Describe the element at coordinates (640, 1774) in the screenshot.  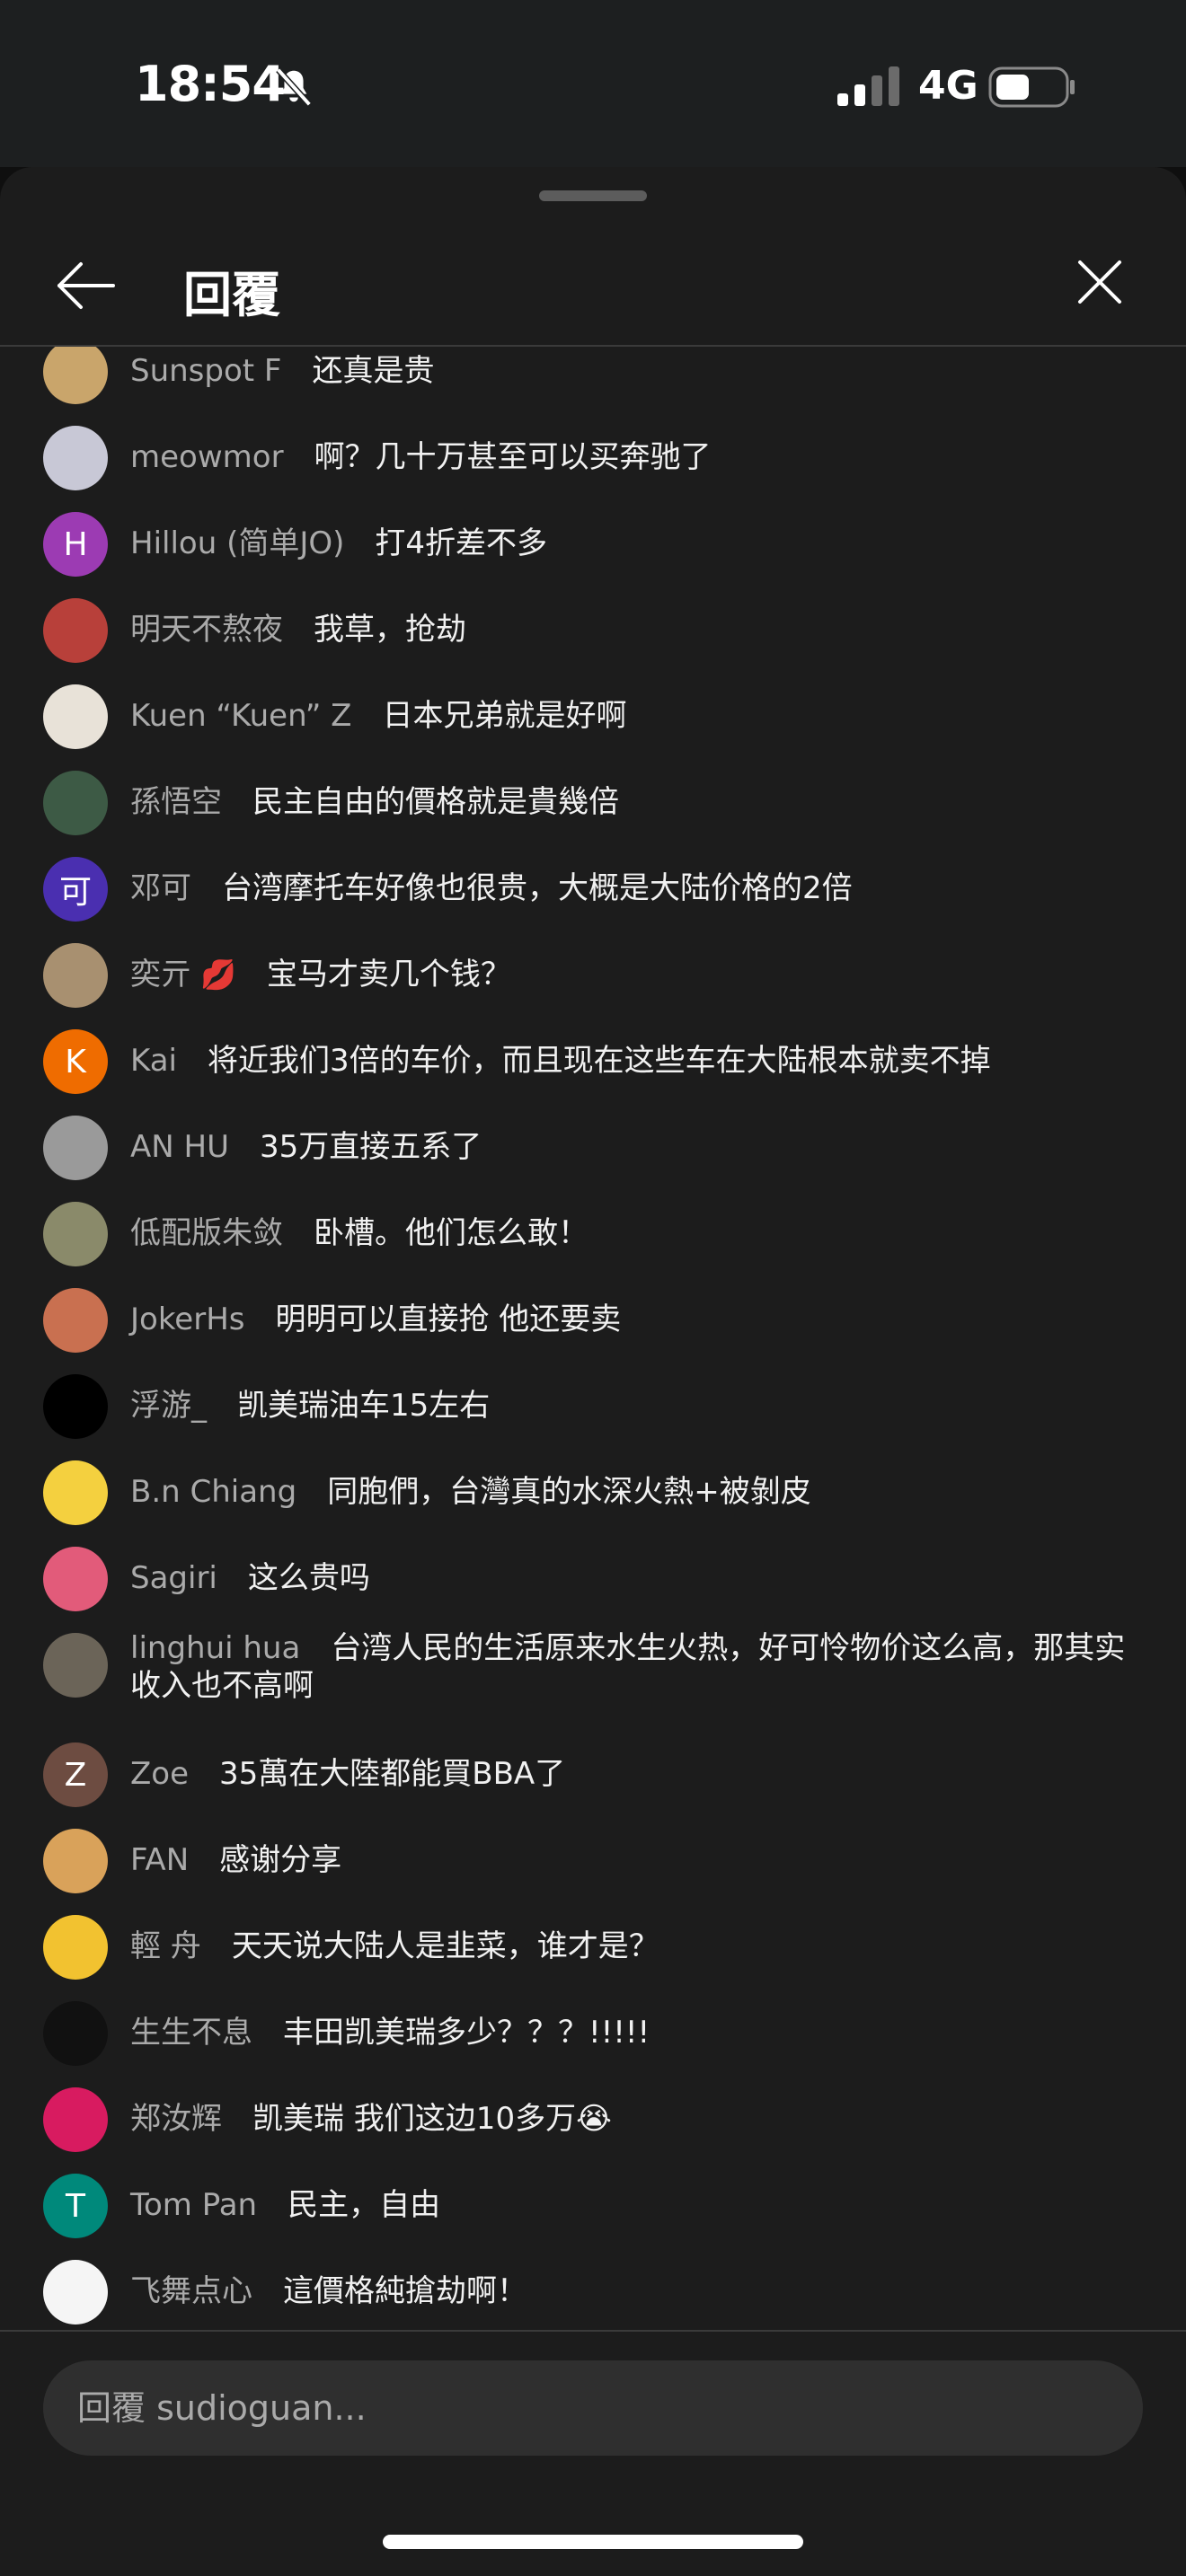
I see `message-body: Zoe 35萬在大陸都能買BBA了` at that location.